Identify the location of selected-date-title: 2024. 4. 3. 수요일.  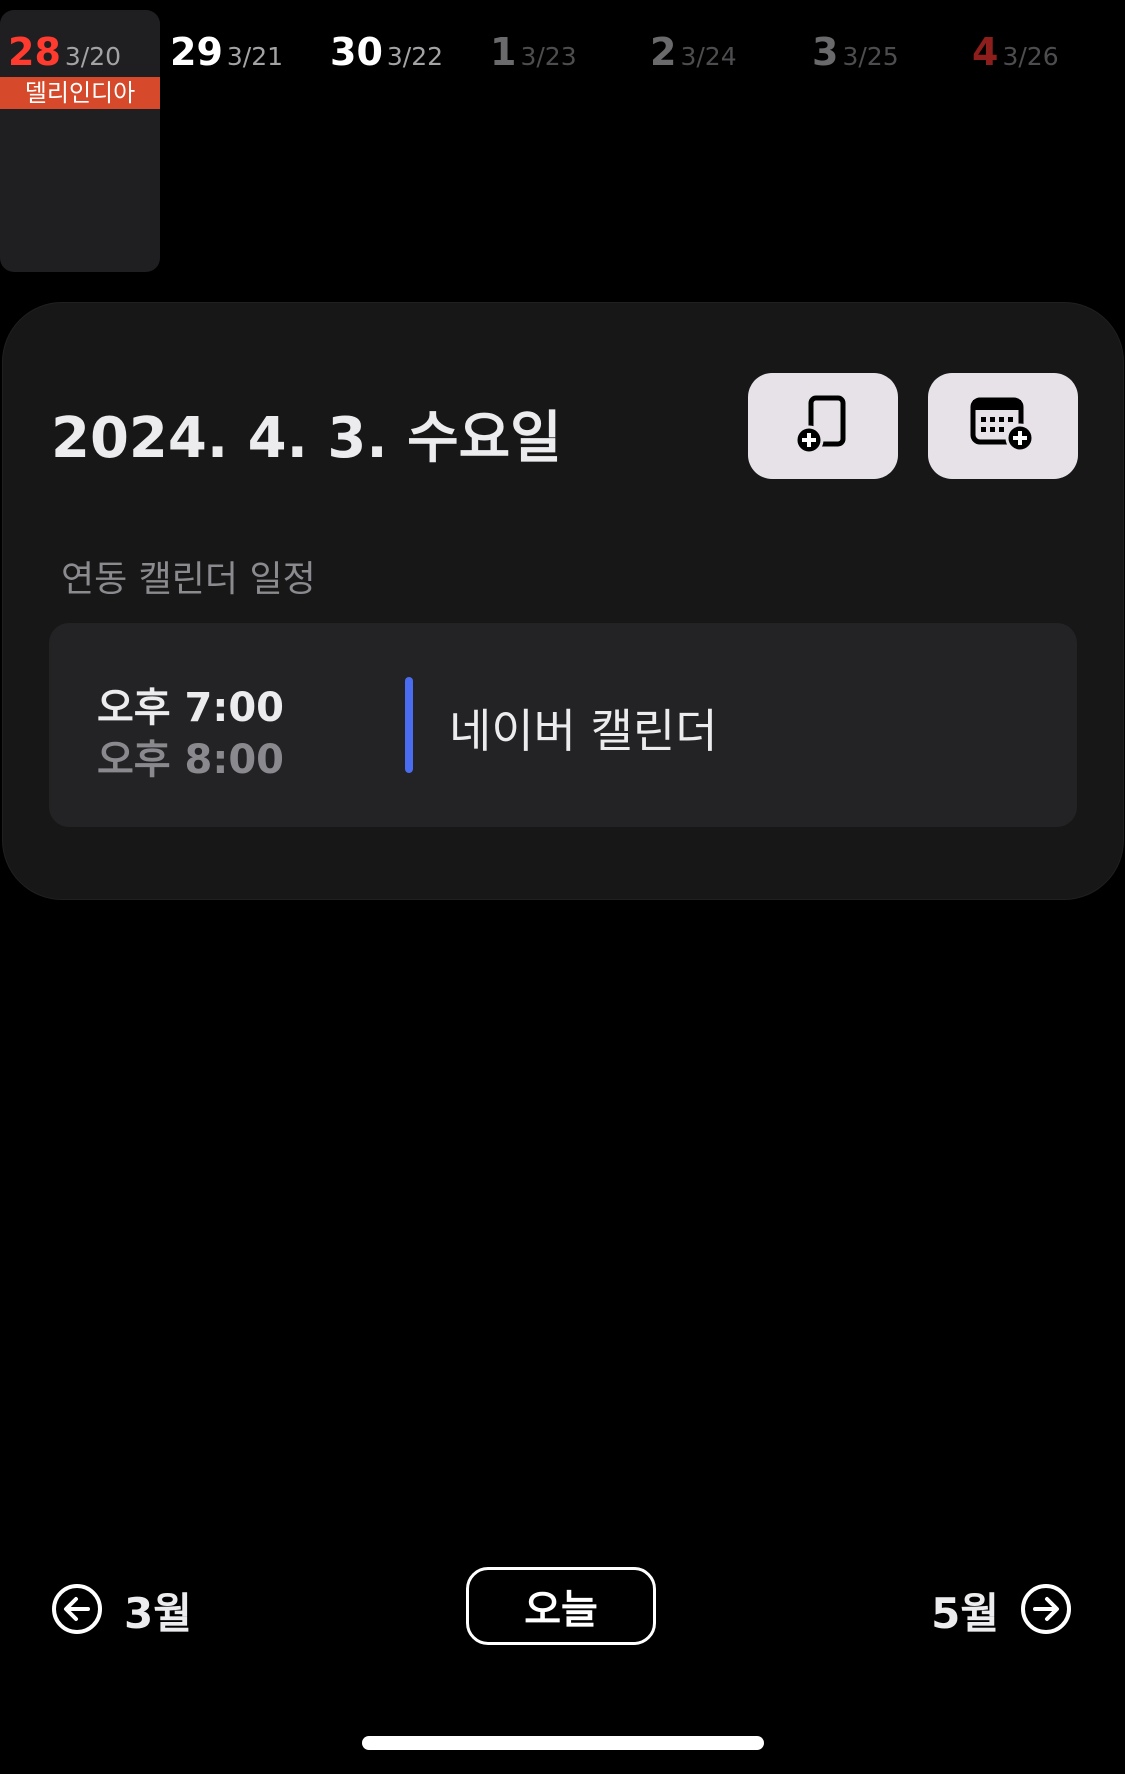
(306, 438).